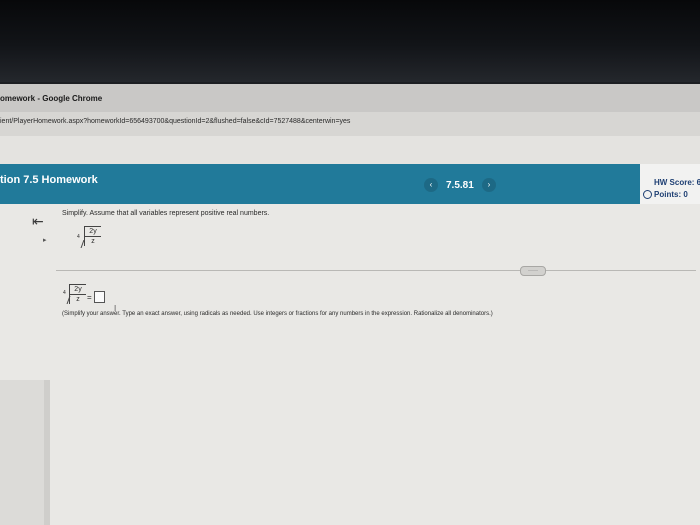 The width and height of the screenshot is (700, 525). Describe the element at coordinates (533, 271) in the screenshot. I see `expand-button: ·····` at that location.